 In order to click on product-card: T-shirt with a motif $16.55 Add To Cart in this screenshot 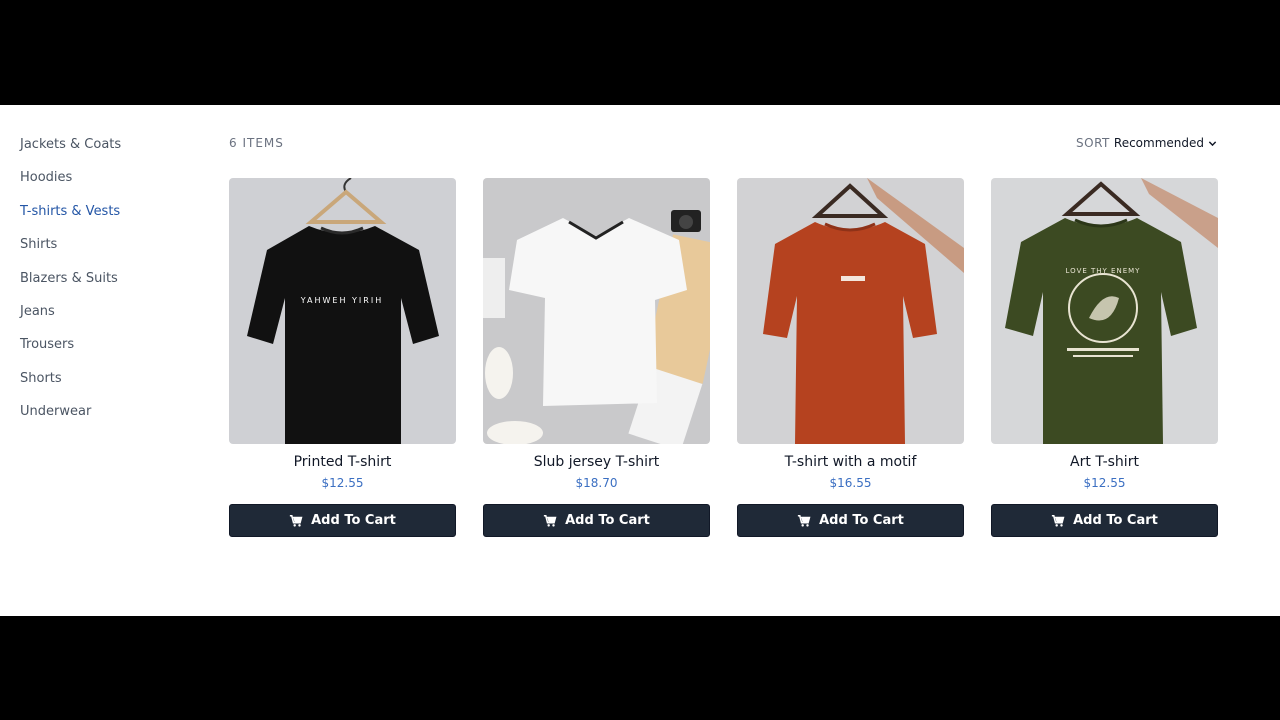, I will do `click(850, 357)`.